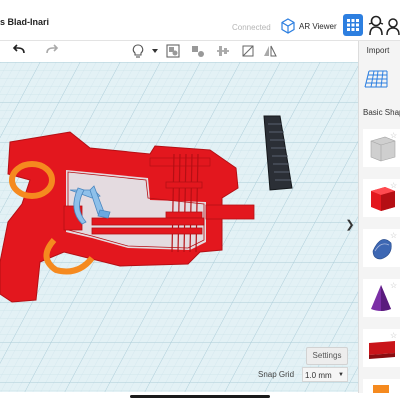 The image size is (400, 400). Describe the element at coordinates (248, 51) in the screenshot. I see `mirror-icon` at that location.